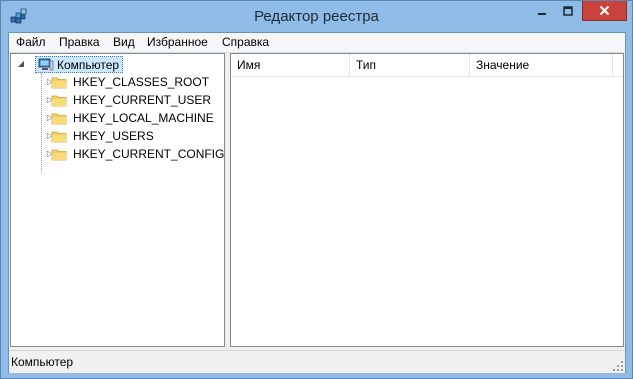  Describe the element at coordinates (541, 65) in the screenshot. I see `column-header-value: Значение` at that location.